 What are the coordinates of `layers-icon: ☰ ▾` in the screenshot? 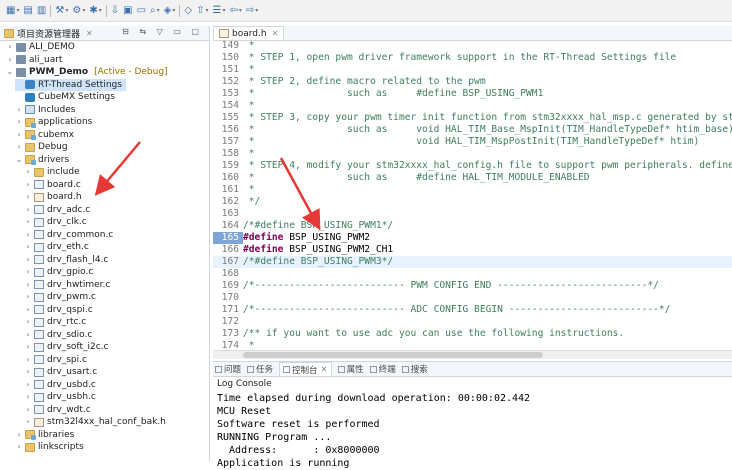 It's located at (219, 11).